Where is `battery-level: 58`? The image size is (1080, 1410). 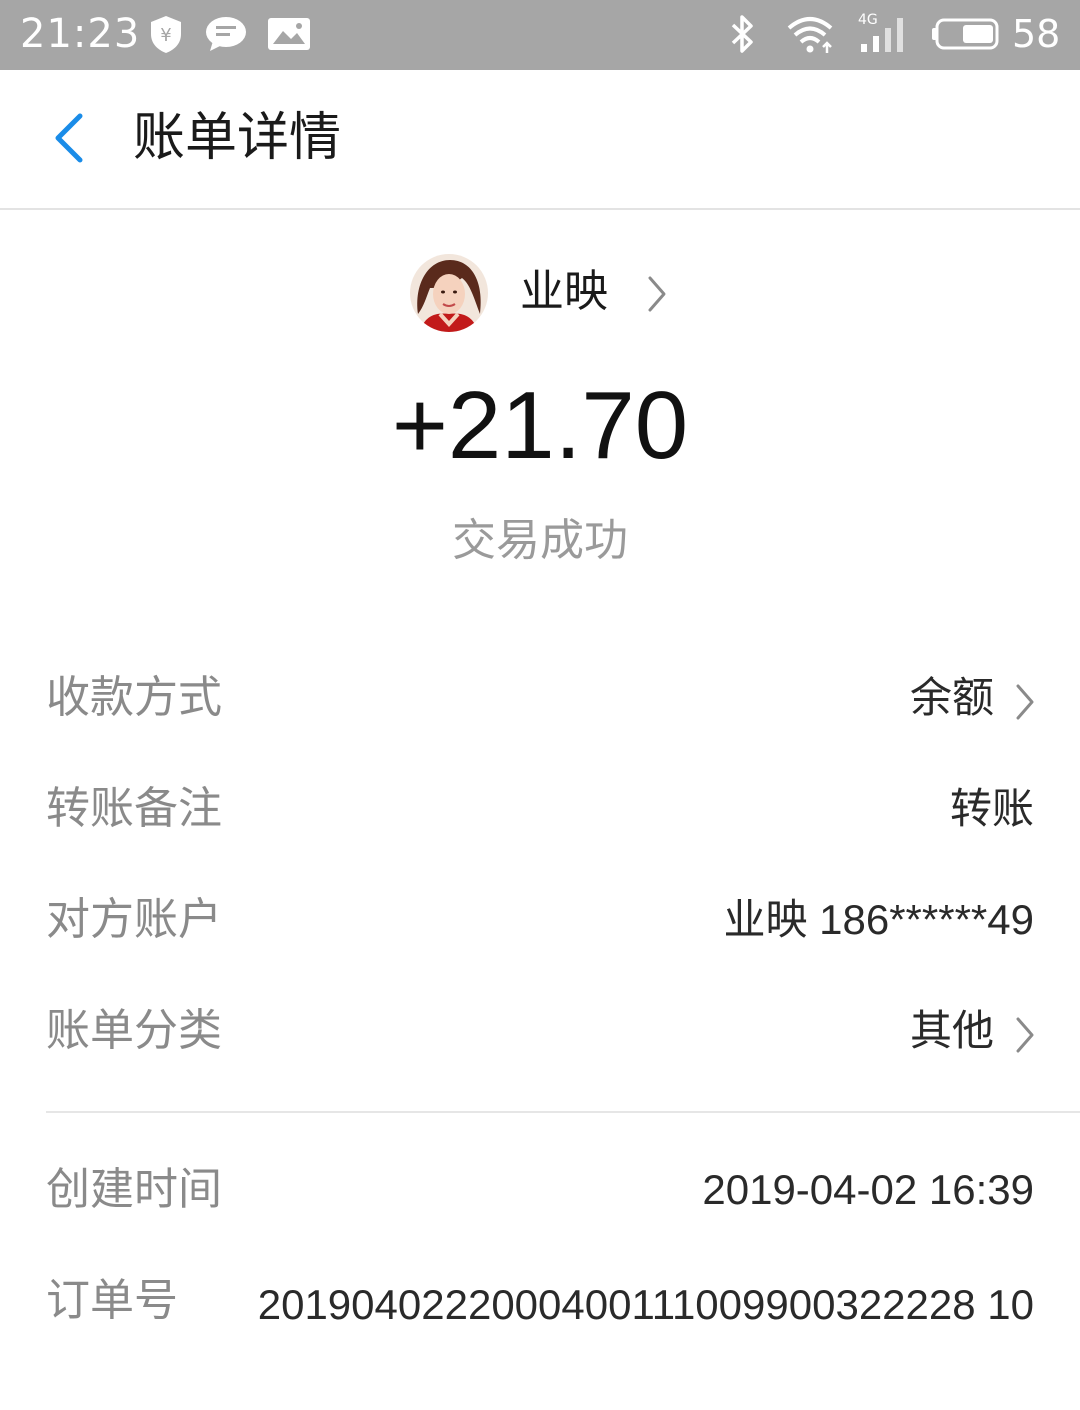 battery-level: 58 is located at coordinates (1036, 34).